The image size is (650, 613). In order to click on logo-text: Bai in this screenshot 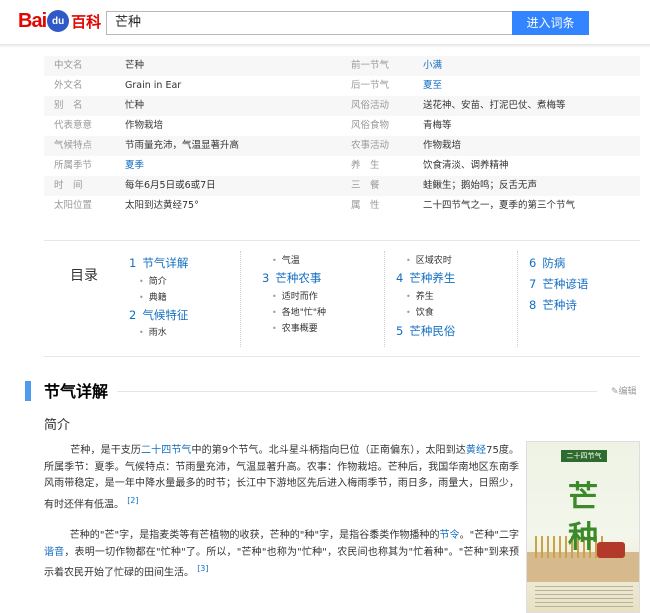, I will do `click(32, 20)`.